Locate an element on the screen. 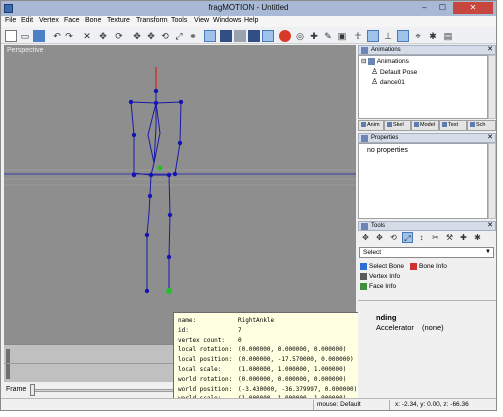 The width and height of the screenshot is (503, 417). tree-item-default-pose: ♙ Default Pose is located at coordinates (394, 71).